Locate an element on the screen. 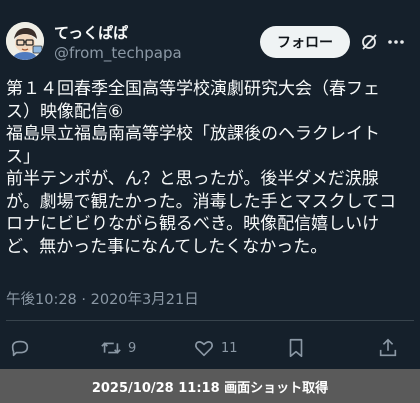 This screenshot has height=403, width=420. tweet-text-line: ど、無かった事になんてしたくなかった。 is located at coordinates (167, 246).